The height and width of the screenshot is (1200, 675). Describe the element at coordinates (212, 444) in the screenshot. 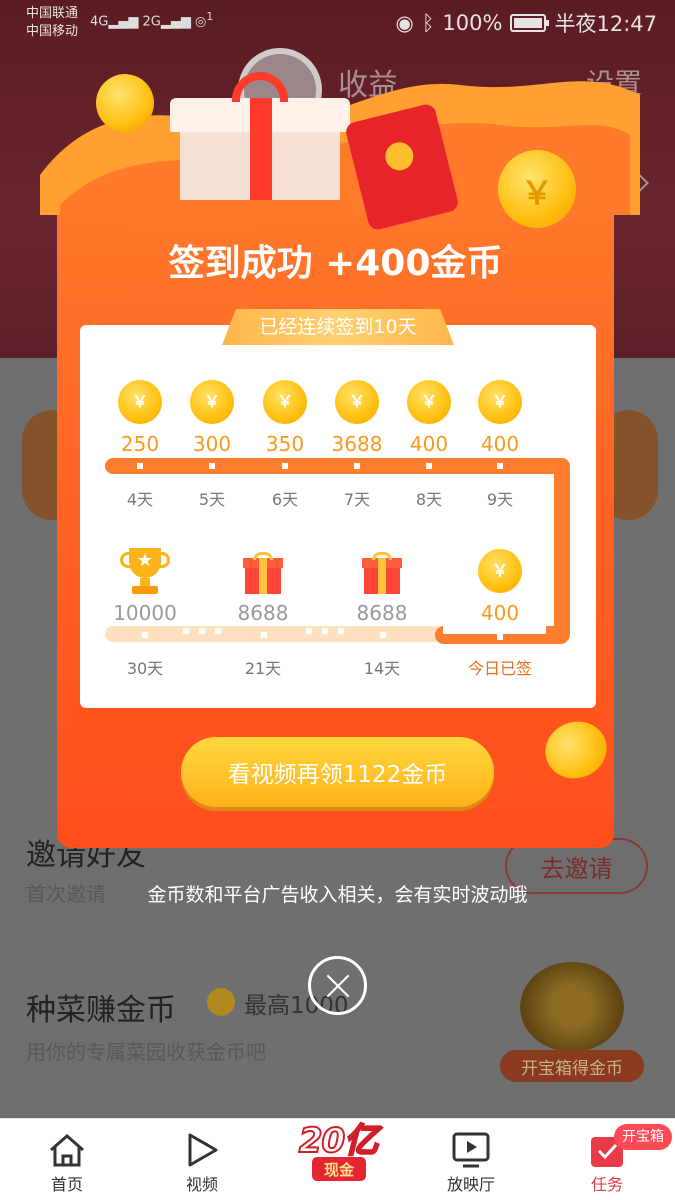

I see `day-amount: 300` at that location.